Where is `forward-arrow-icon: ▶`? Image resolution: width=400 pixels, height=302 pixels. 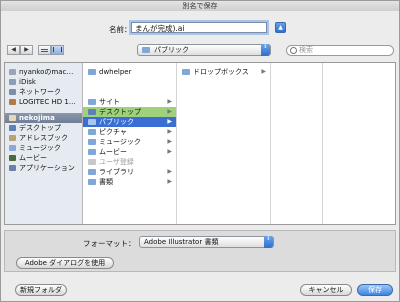 forward-arrow-icon: ▶ is located at coordinates (26, 49).